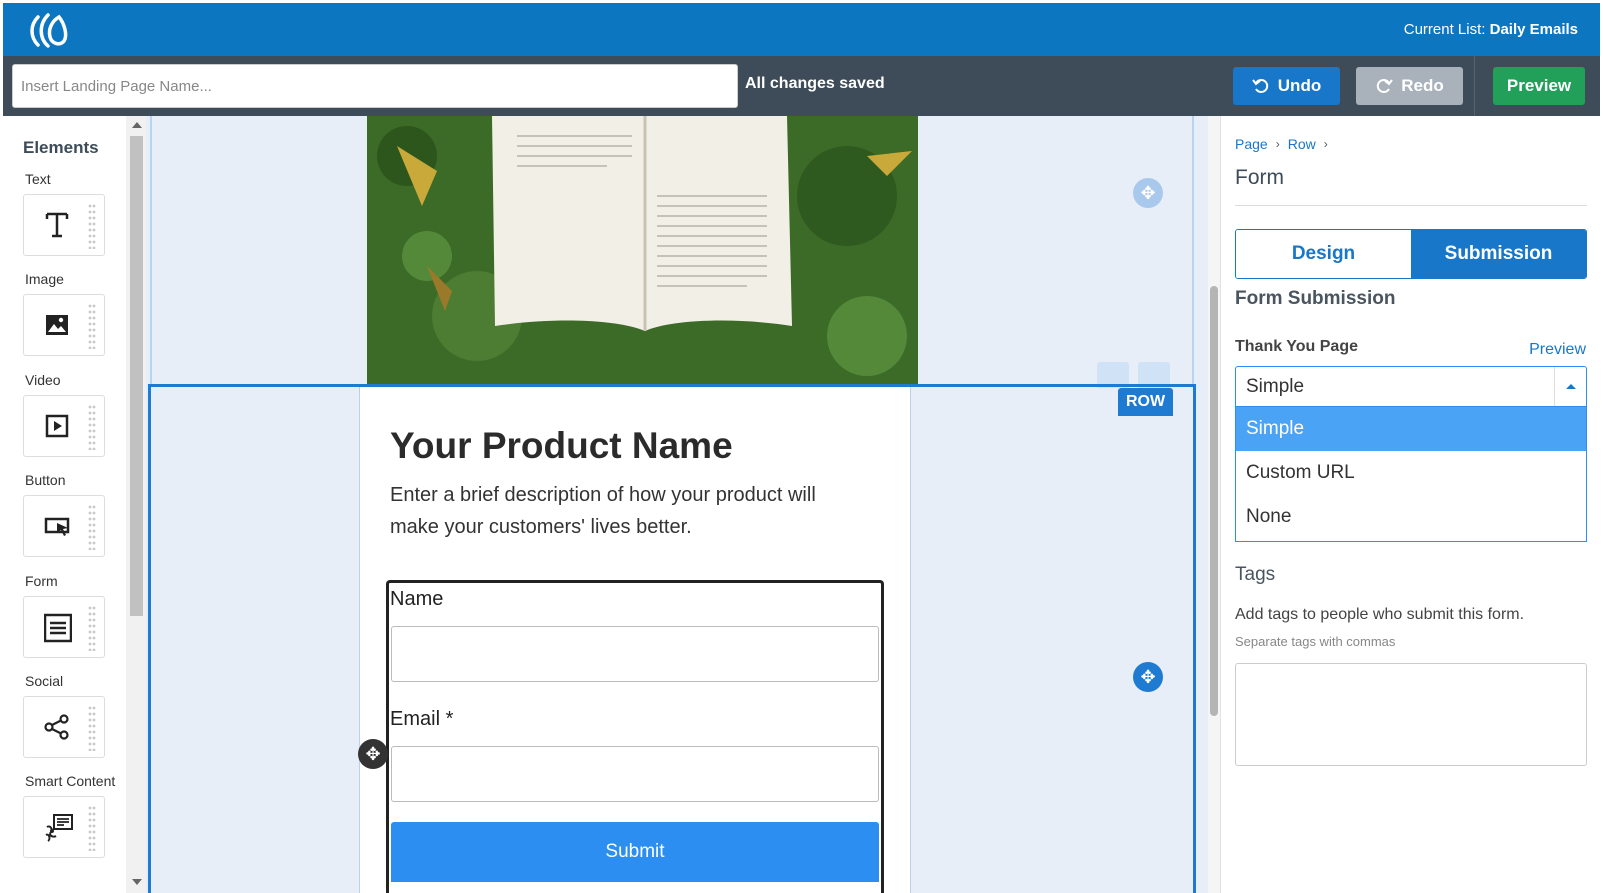  Describe the element at coordinates (1474, 86) in the screenshot. I see `toolbar-divider` at that location.